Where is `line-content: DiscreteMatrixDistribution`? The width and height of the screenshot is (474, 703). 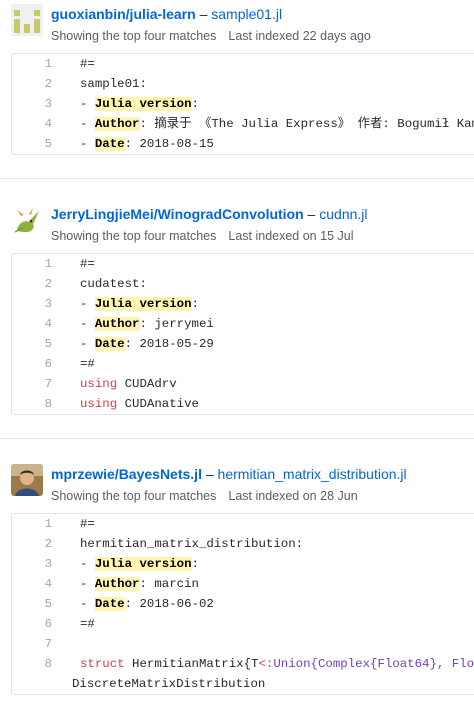 line-content: DiscreteMatrixDistribution is located at coordinates (169, 684).